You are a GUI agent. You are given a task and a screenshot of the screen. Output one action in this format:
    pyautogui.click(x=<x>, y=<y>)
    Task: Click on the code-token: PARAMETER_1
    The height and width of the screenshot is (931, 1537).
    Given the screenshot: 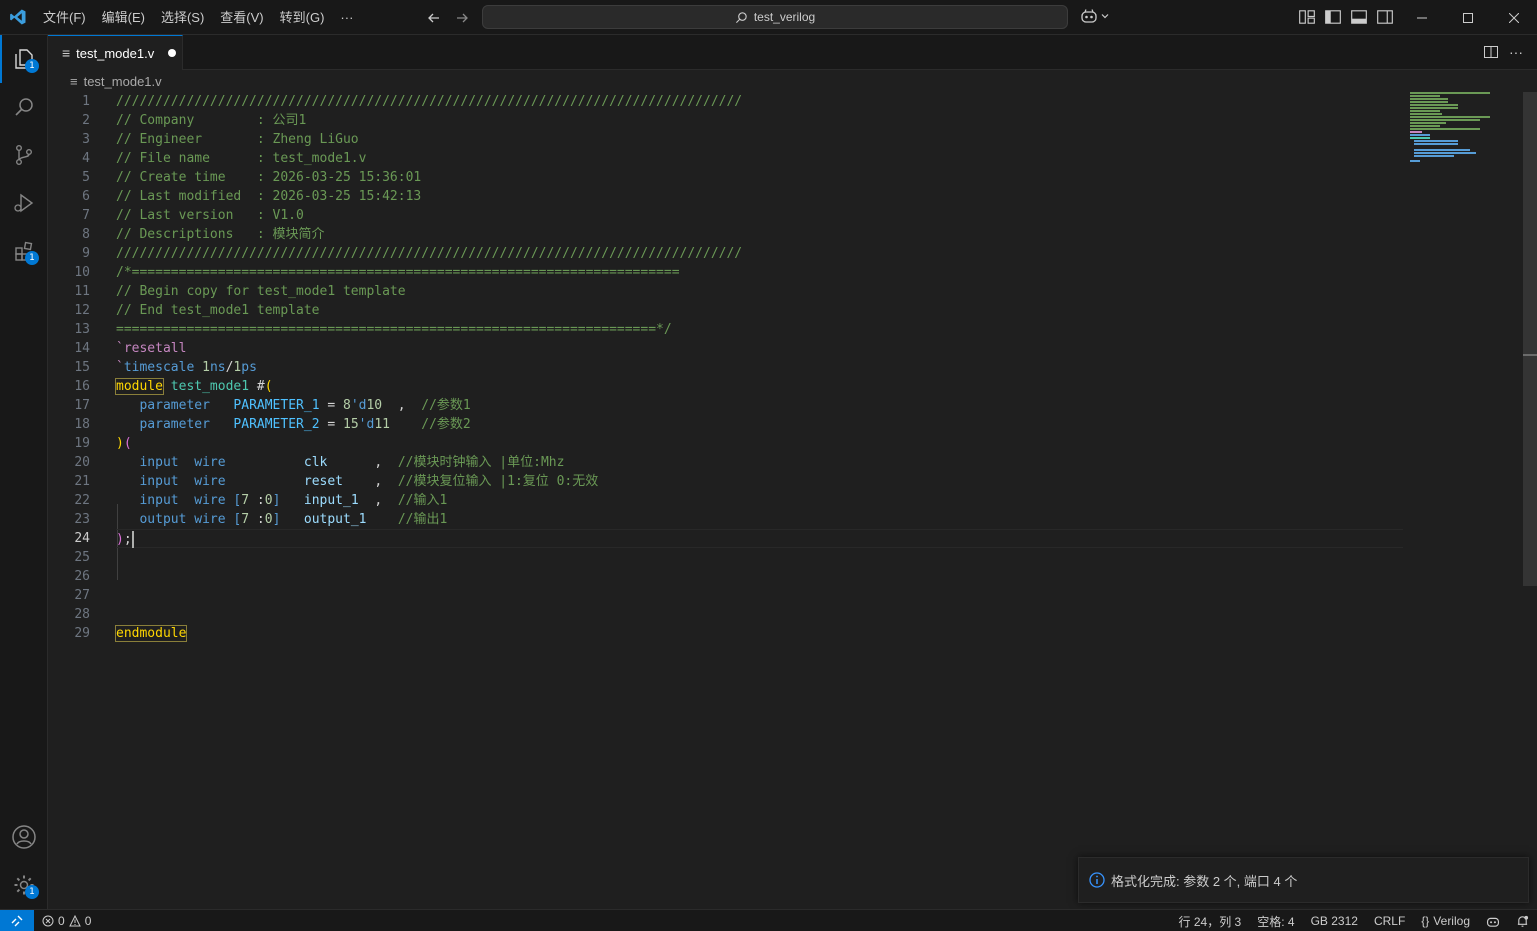 What is the action you would take?
    pyautogui.click(x=276, y=405)
    